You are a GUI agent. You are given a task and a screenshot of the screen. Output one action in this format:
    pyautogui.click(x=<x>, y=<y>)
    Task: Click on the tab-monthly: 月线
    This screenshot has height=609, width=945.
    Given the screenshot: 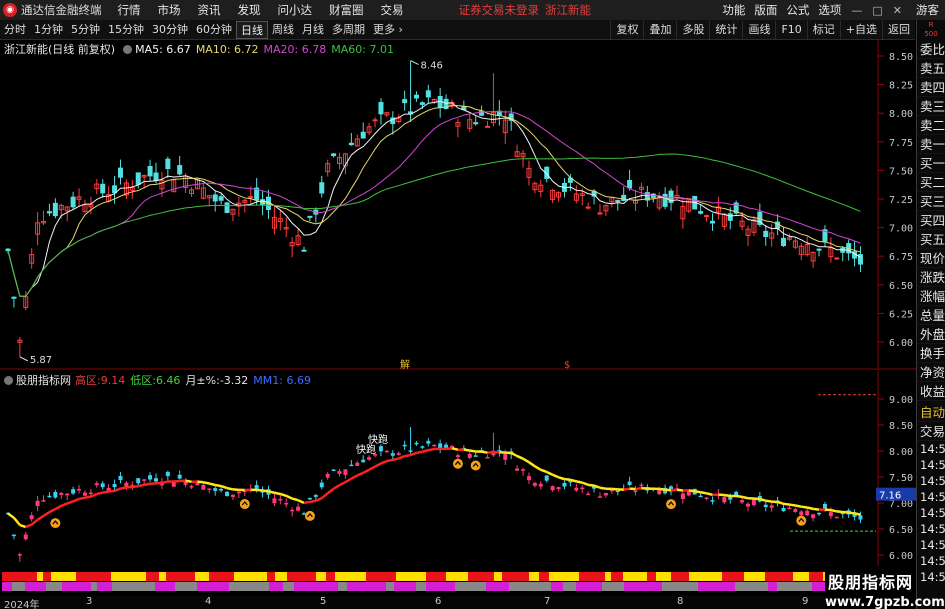 What is the action you would take?
    pyautogui.click(x=313, y=30)
    